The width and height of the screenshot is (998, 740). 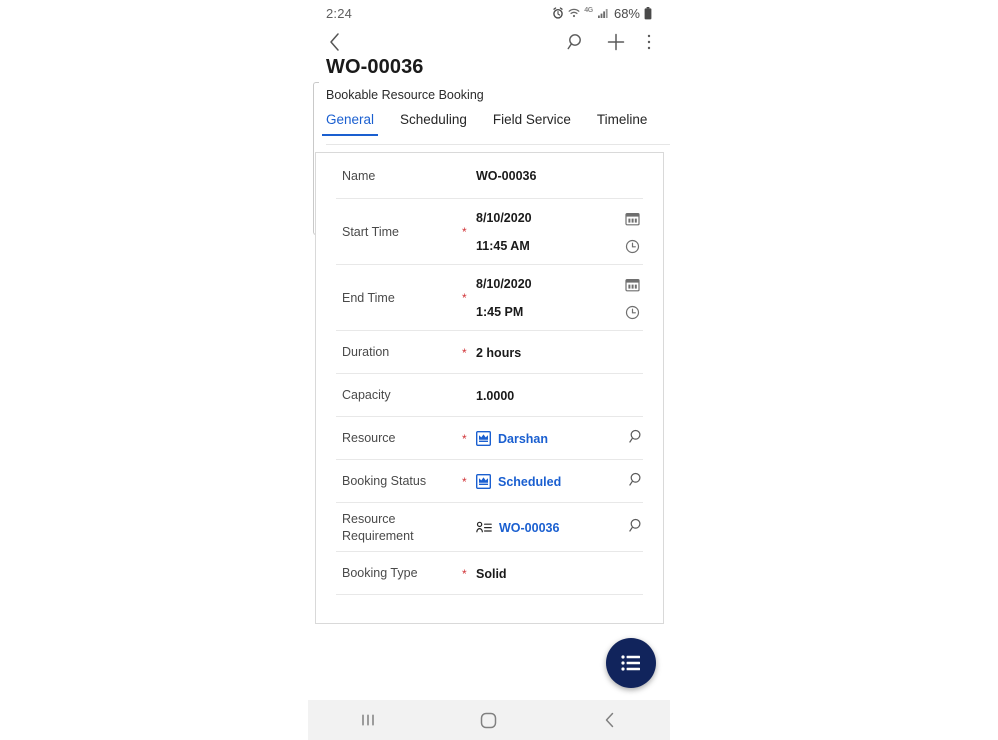 What do you see at coordinates (366, 395) in the screenshot?
I see `field-label-capacity: Capacity` at bounding box center [366, 395].